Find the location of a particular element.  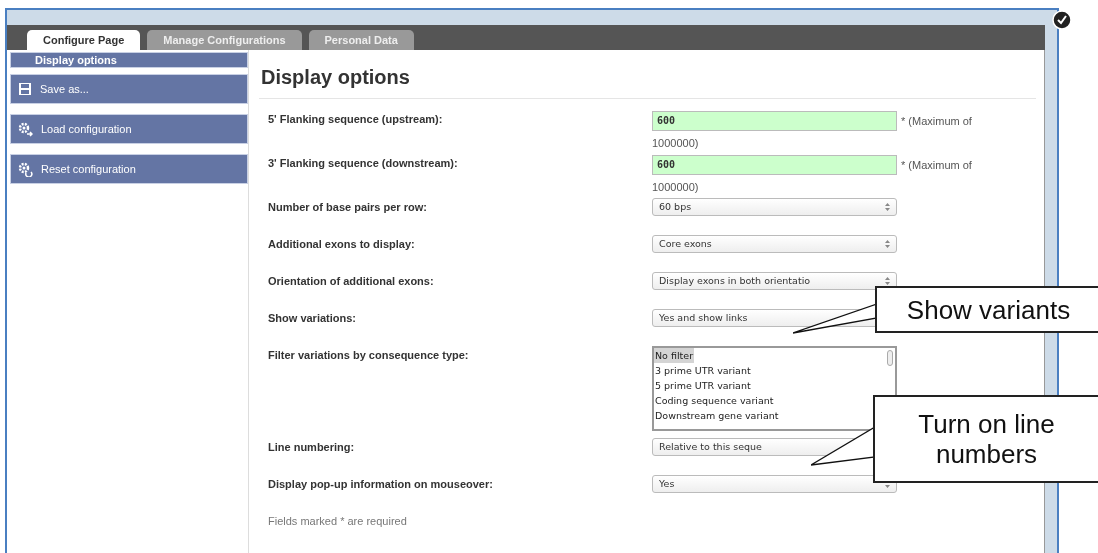

dropdown: Display exons in both orientatio is located at coordinates (774, 281).